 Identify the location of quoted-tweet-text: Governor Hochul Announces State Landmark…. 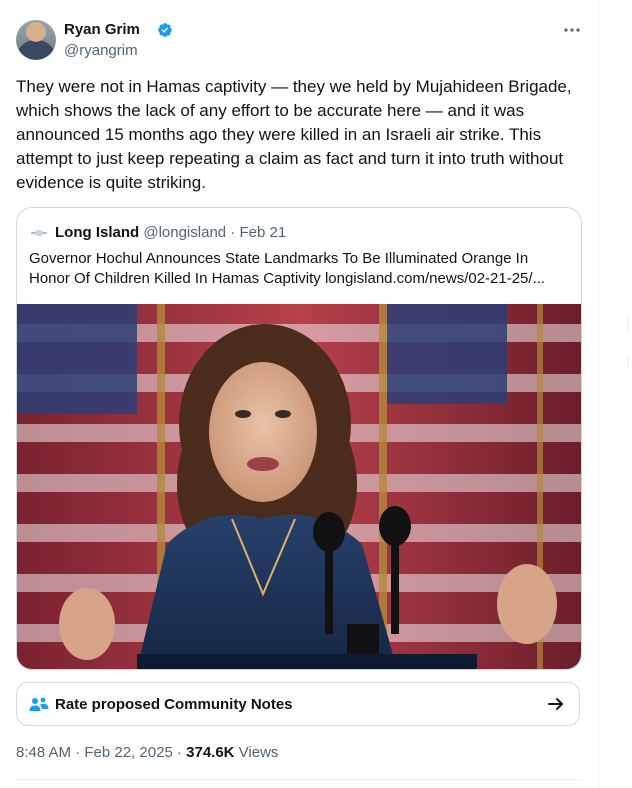
(287, 268).